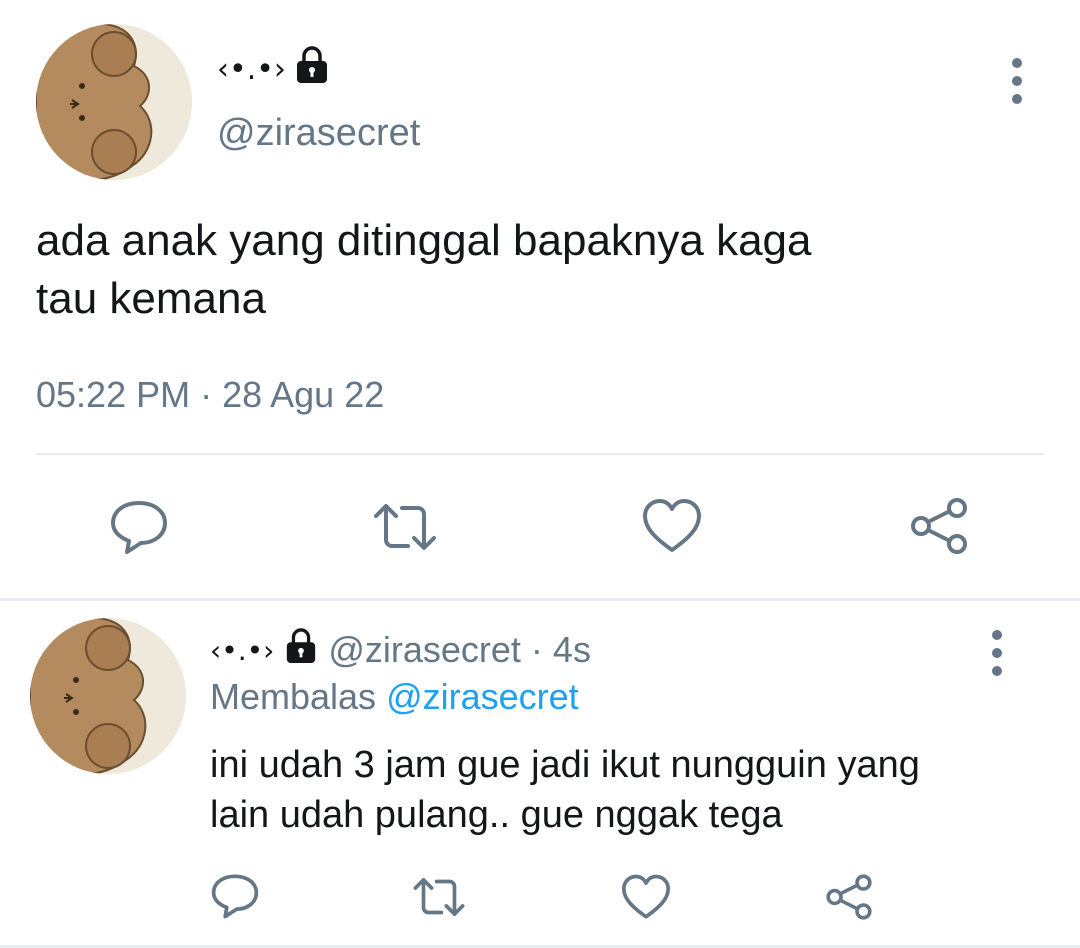 Image resolution: width=1080 pixels, height=948 pixels. I want to click on reply-header: ‹•.•› @zirasecret · 4s, so click(400, 650).